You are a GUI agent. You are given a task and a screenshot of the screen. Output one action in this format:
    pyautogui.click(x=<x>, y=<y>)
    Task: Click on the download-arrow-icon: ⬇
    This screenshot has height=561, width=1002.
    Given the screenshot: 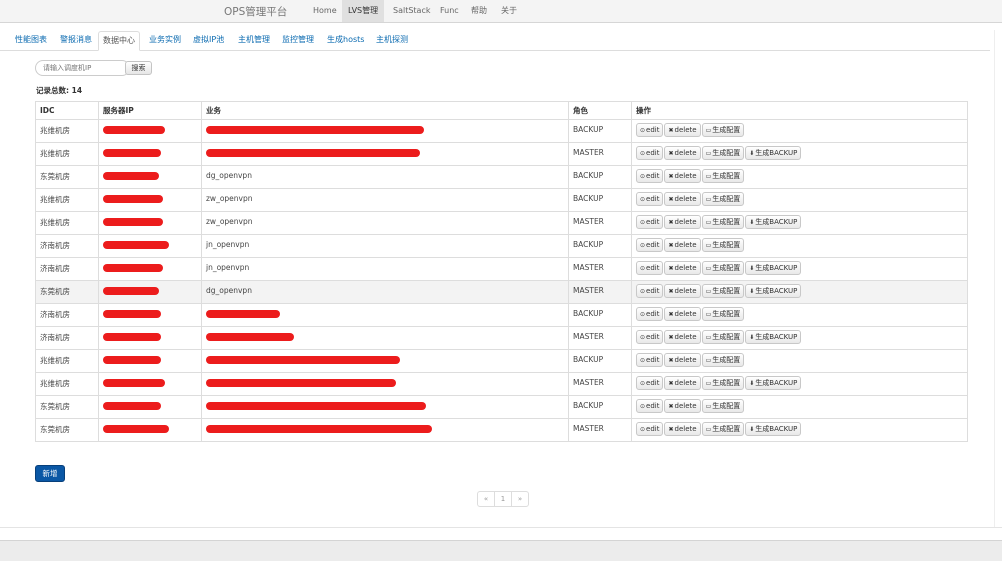 What is the action you would take?
    pyautogui.click(x=752, y=337)
    